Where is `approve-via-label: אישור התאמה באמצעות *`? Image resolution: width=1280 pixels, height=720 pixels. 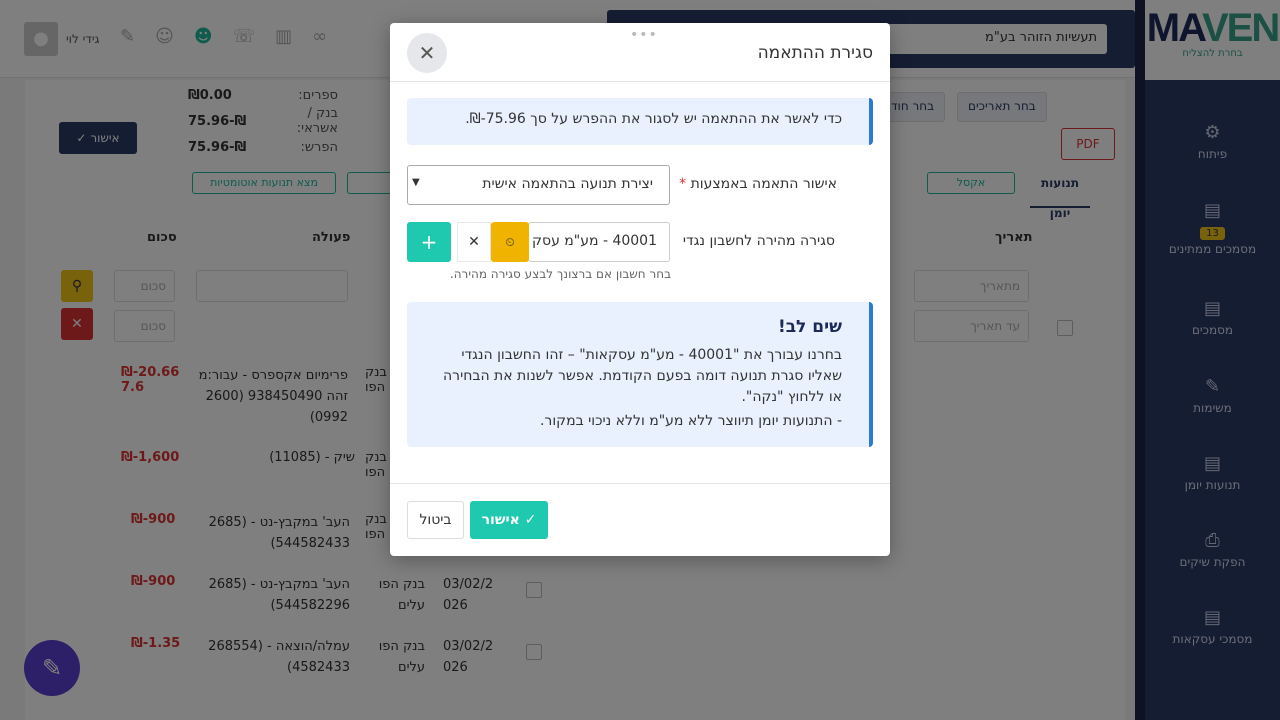
approve-via-label: אישור התאמה באמצעות * is located at coordinates (758, 184).